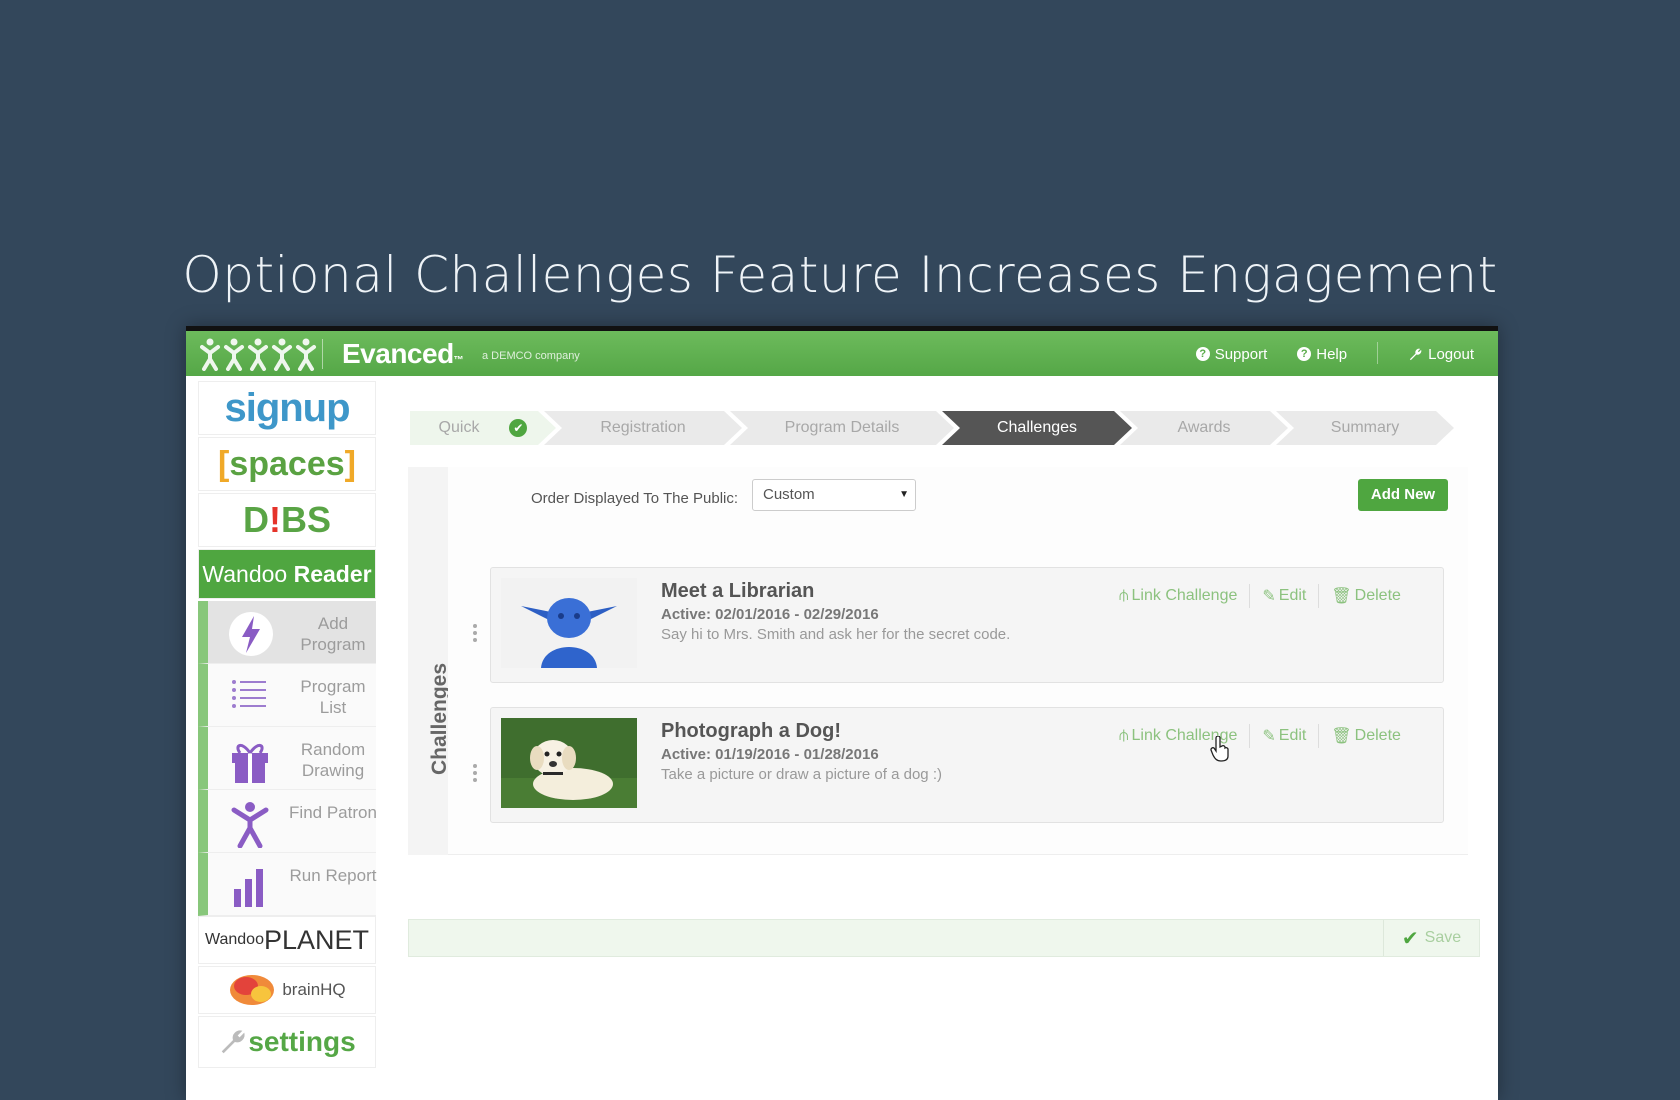 This screenshot has width=1680, height=1100. Describe the element at coordinates (643, 428) in the screenshot. I see `step-registration: Registration` at that location.